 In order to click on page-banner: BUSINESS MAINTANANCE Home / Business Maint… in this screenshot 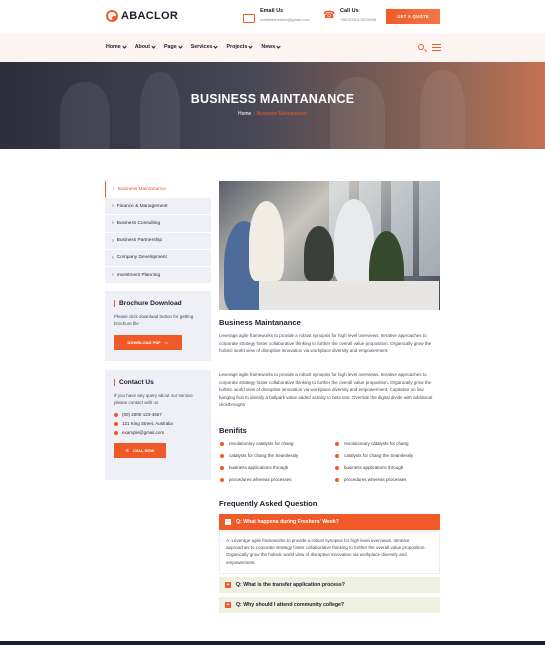, I will do `click(272, 105)`.